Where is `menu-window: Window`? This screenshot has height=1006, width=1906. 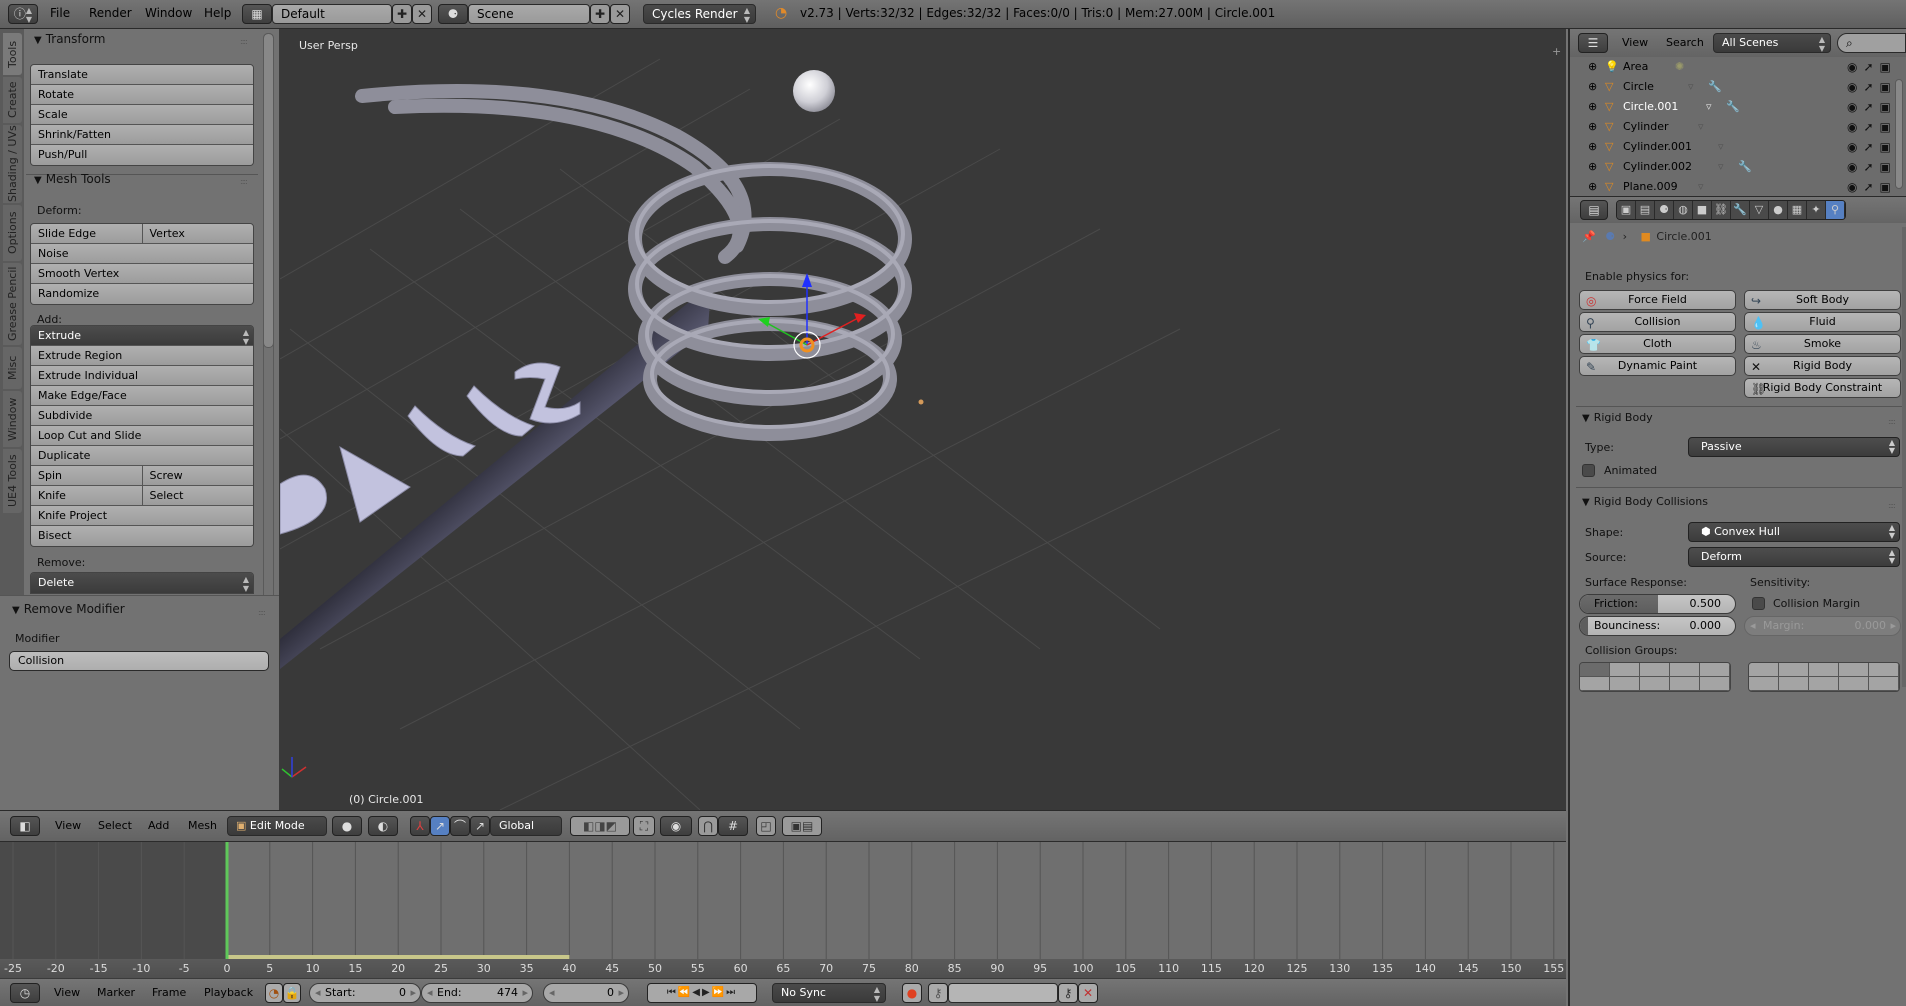 menu-window: Window is located at coordinates (168, 13).